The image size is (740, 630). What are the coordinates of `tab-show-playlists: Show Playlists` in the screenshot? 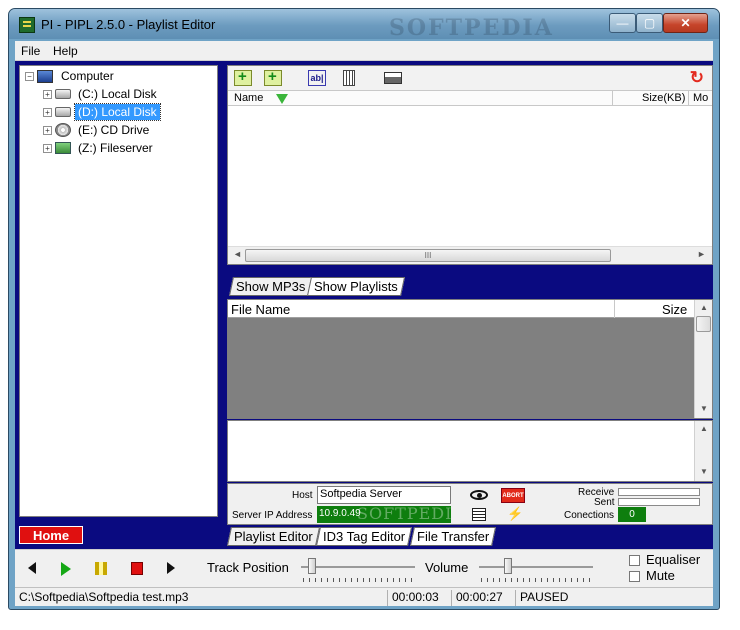 It's located at (355, 286).